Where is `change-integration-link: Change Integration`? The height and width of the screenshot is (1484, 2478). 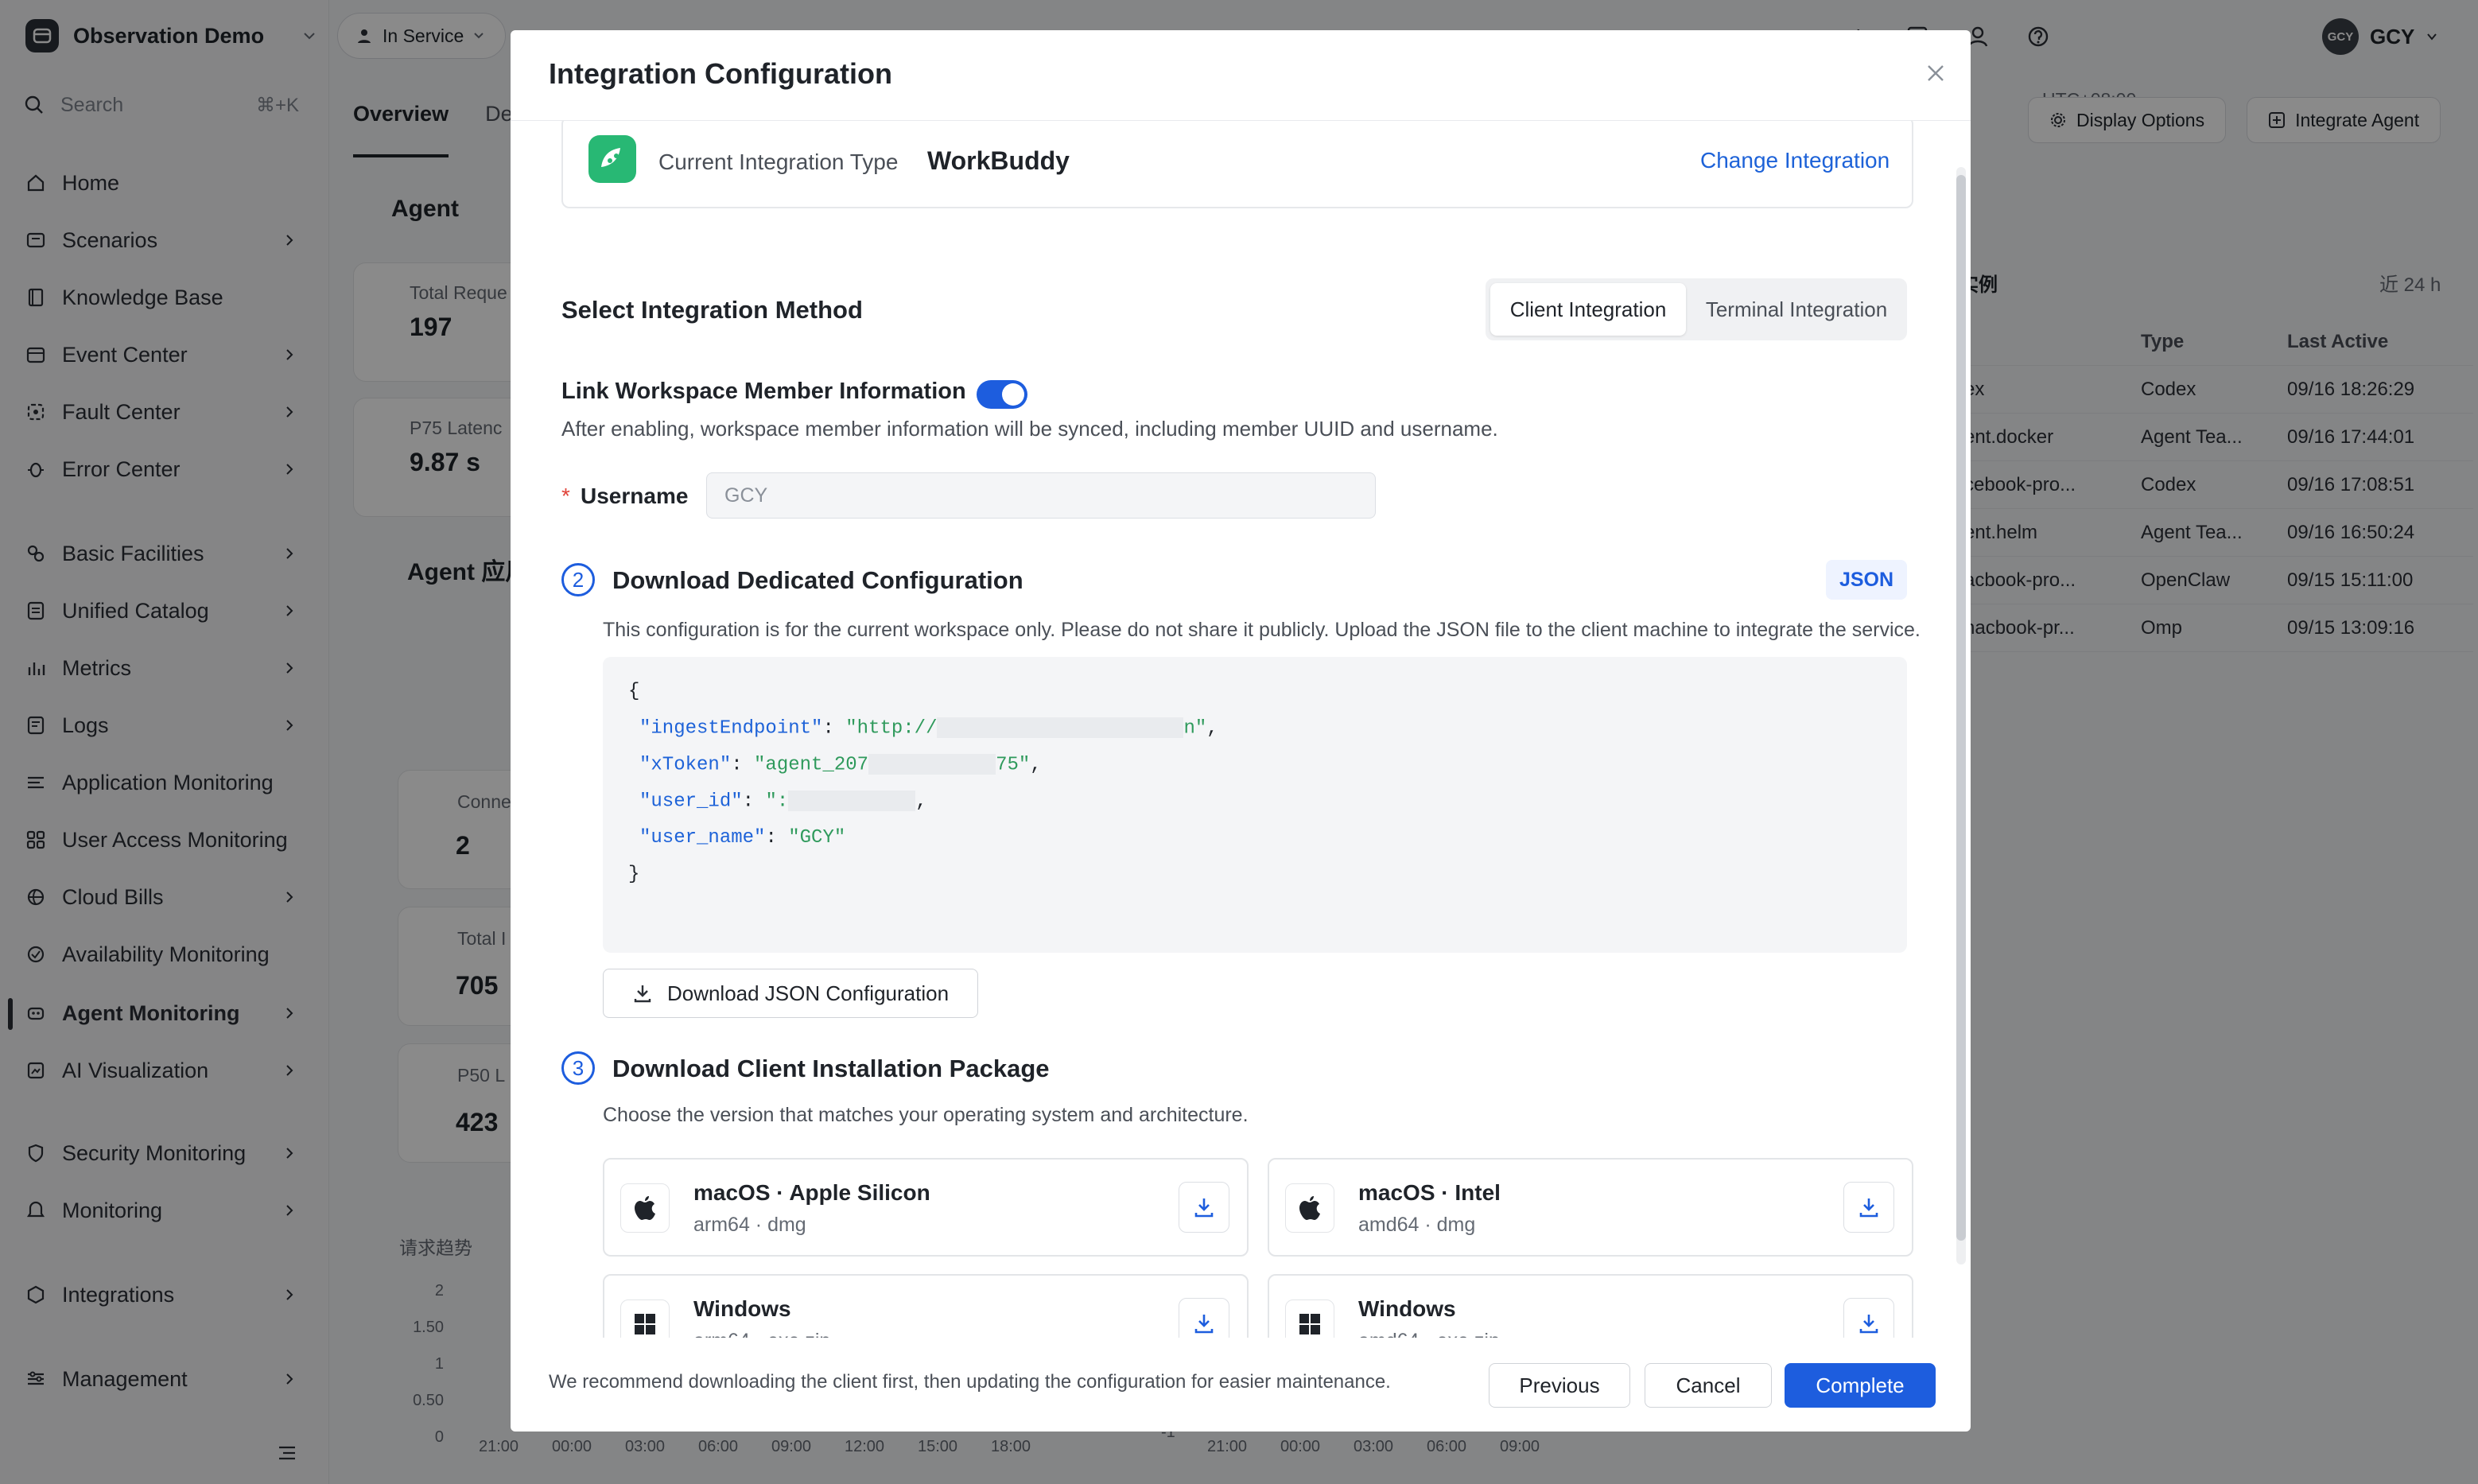 change-integration-link: Change Integration is located at coordinates (1795, 160).